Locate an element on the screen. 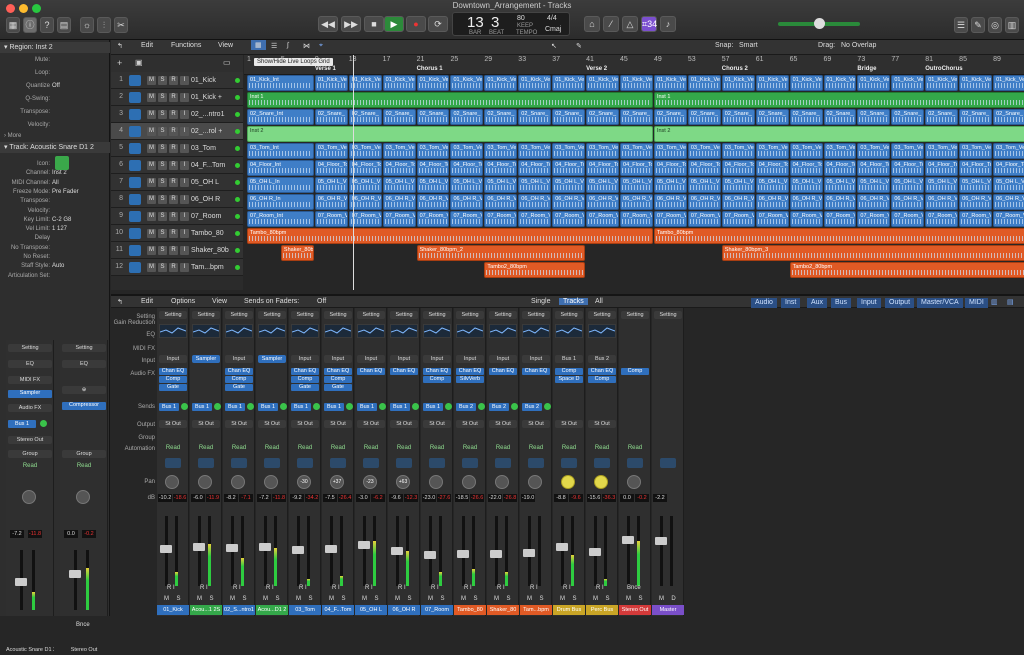 This screenshot has width=1024, height=655. region: Inst 1 is located at coordinates (838, 100).